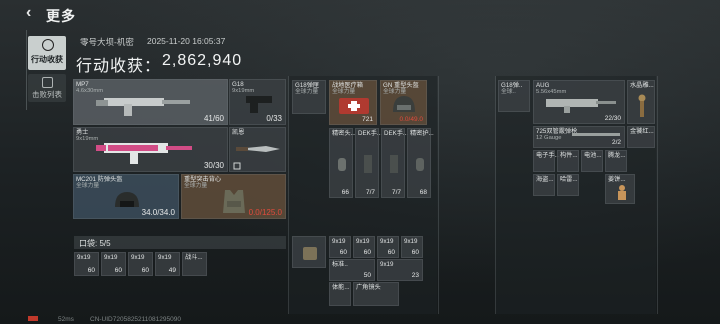 This screenshot has width=720, height=324. I want to click on weapon-card-aug: AUG 5.56x45mm 22/30, so click(579, 102).